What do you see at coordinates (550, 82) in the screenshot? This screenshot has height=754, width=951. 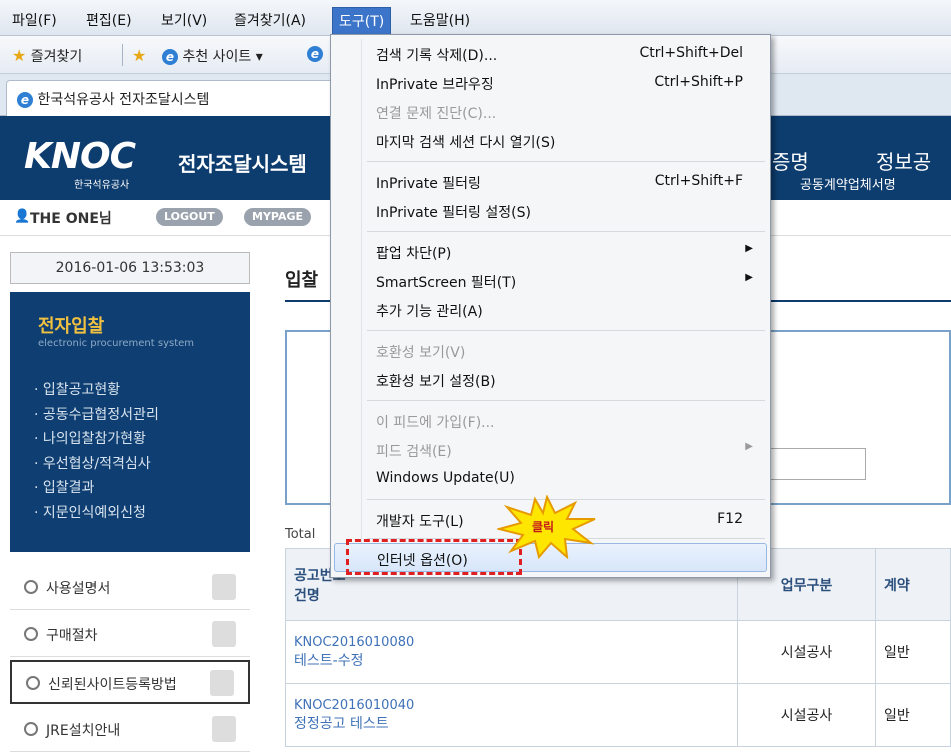 I see `menu-item-inprivate-browsing: InPrivate 브라우징 Ctrl+Shift+P` at bounding box center [550, 82].